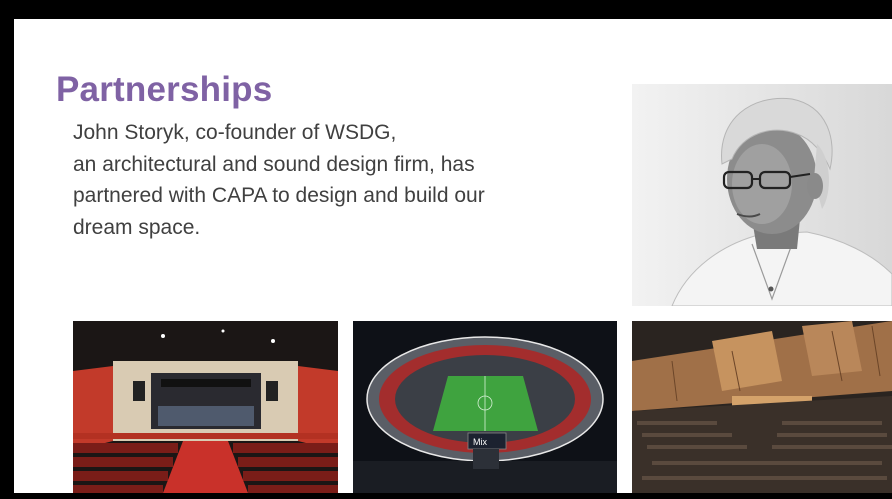 Image resolution: width=892 pixels, height=499 pixels. What do you see at coordinates (137, 227) in the screenshot?
I see `body-line: dream space.` at bounding box center [137, 227].